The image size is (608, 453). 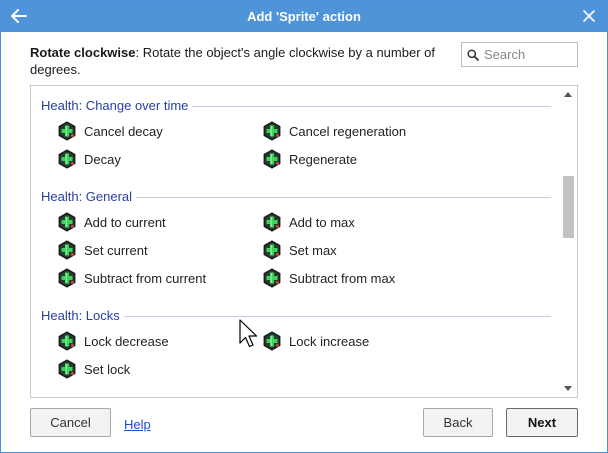 What do you see at coordinates (568, 388) in the screenshot?
I see `scroll-down-arrow` at bounding box center [568, 388].